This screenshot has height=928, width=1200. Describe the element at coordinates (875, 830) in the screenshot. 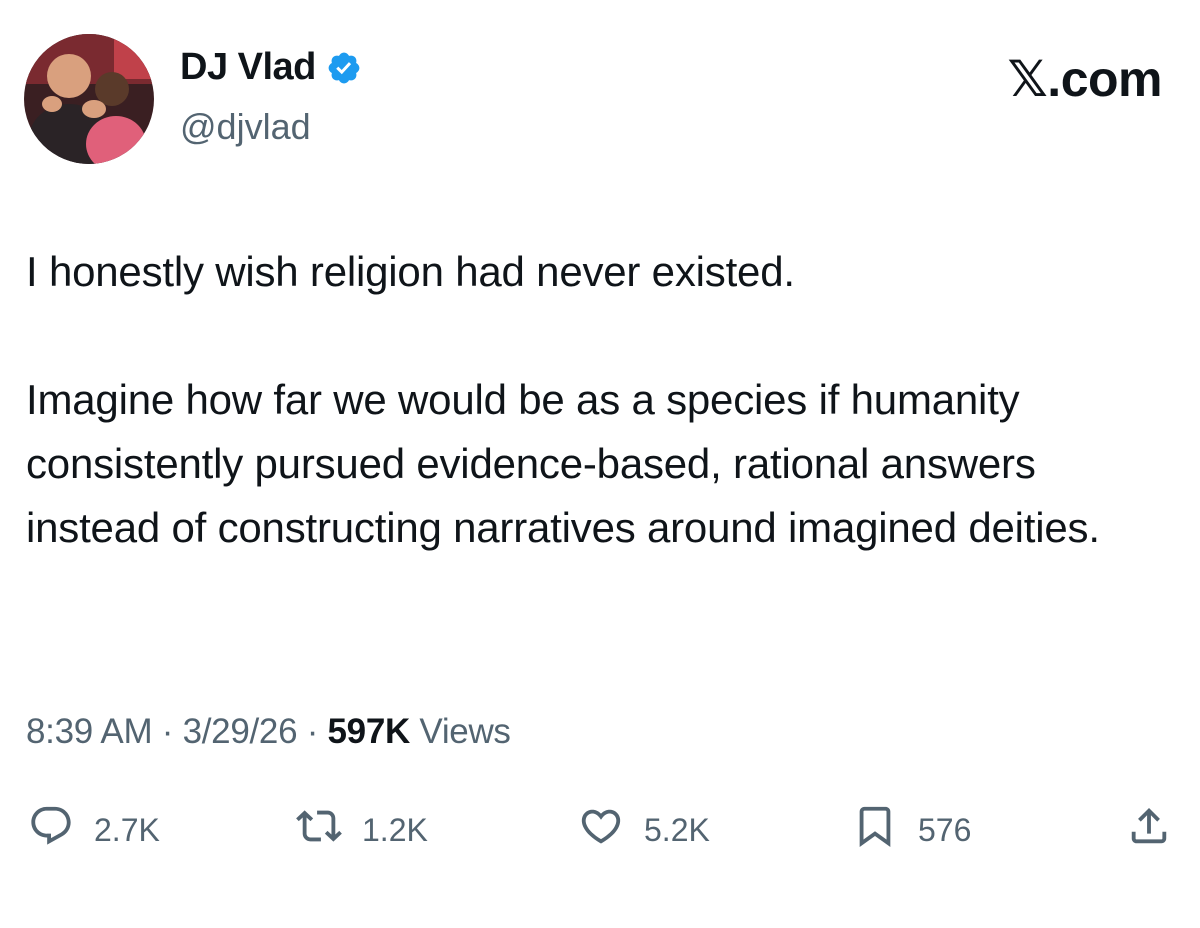

I see `bookmark-icon` at that location.